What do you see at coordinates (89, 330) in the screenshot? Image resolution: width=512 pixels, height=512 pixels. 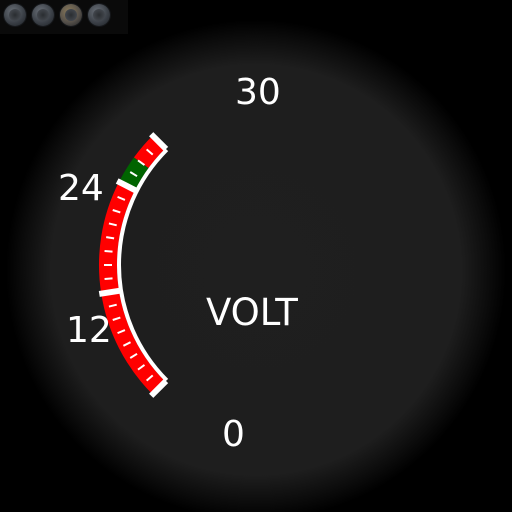 I see `scale-label-12: 12` at bounding box center [89, 330].